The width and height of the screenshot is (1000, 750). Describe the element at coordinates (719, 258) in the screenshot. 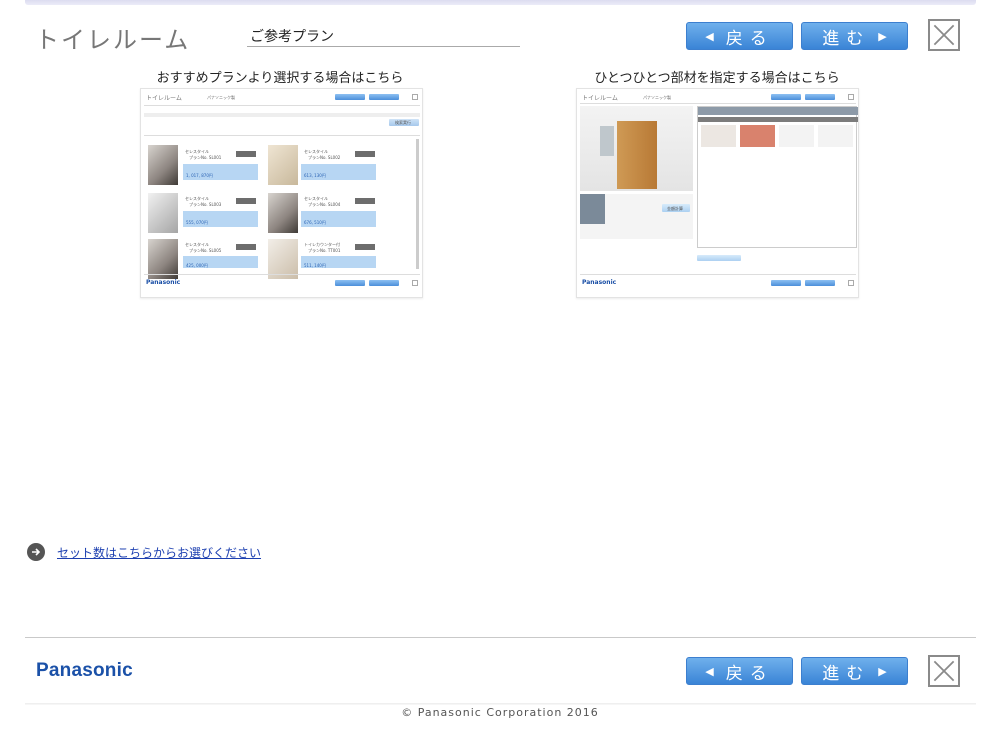

I see `mini-apply-button` at that location.